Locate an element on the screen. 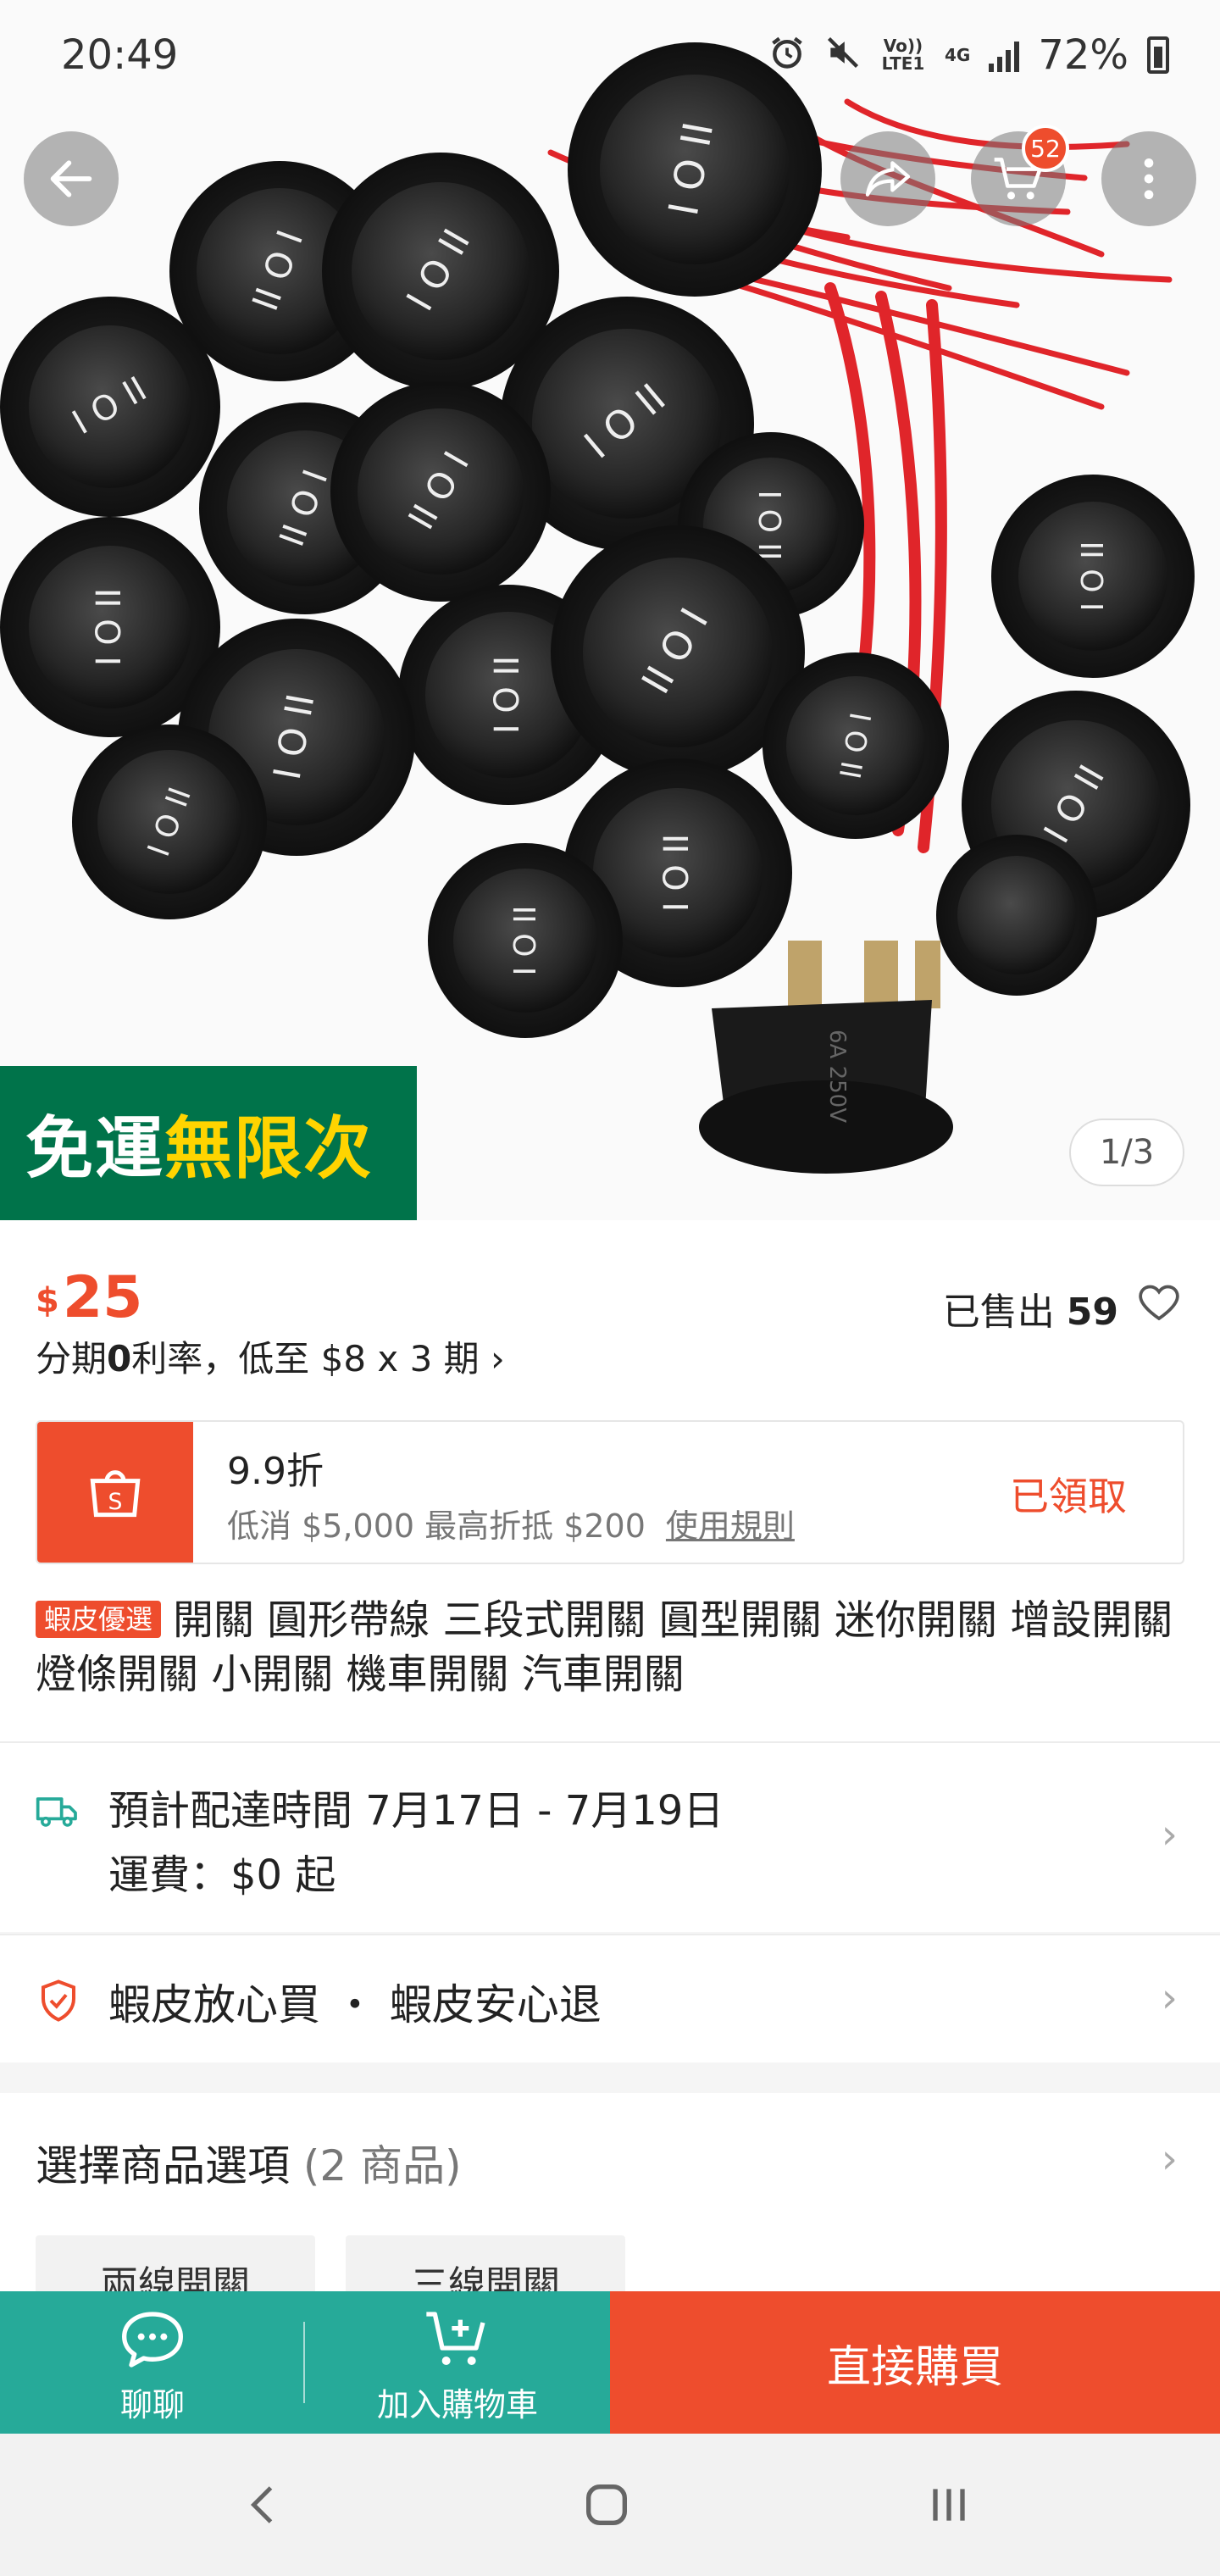 The height and width of the screenshot is (2576, 1220). signal-icon is located at coordinates (1004, 55).